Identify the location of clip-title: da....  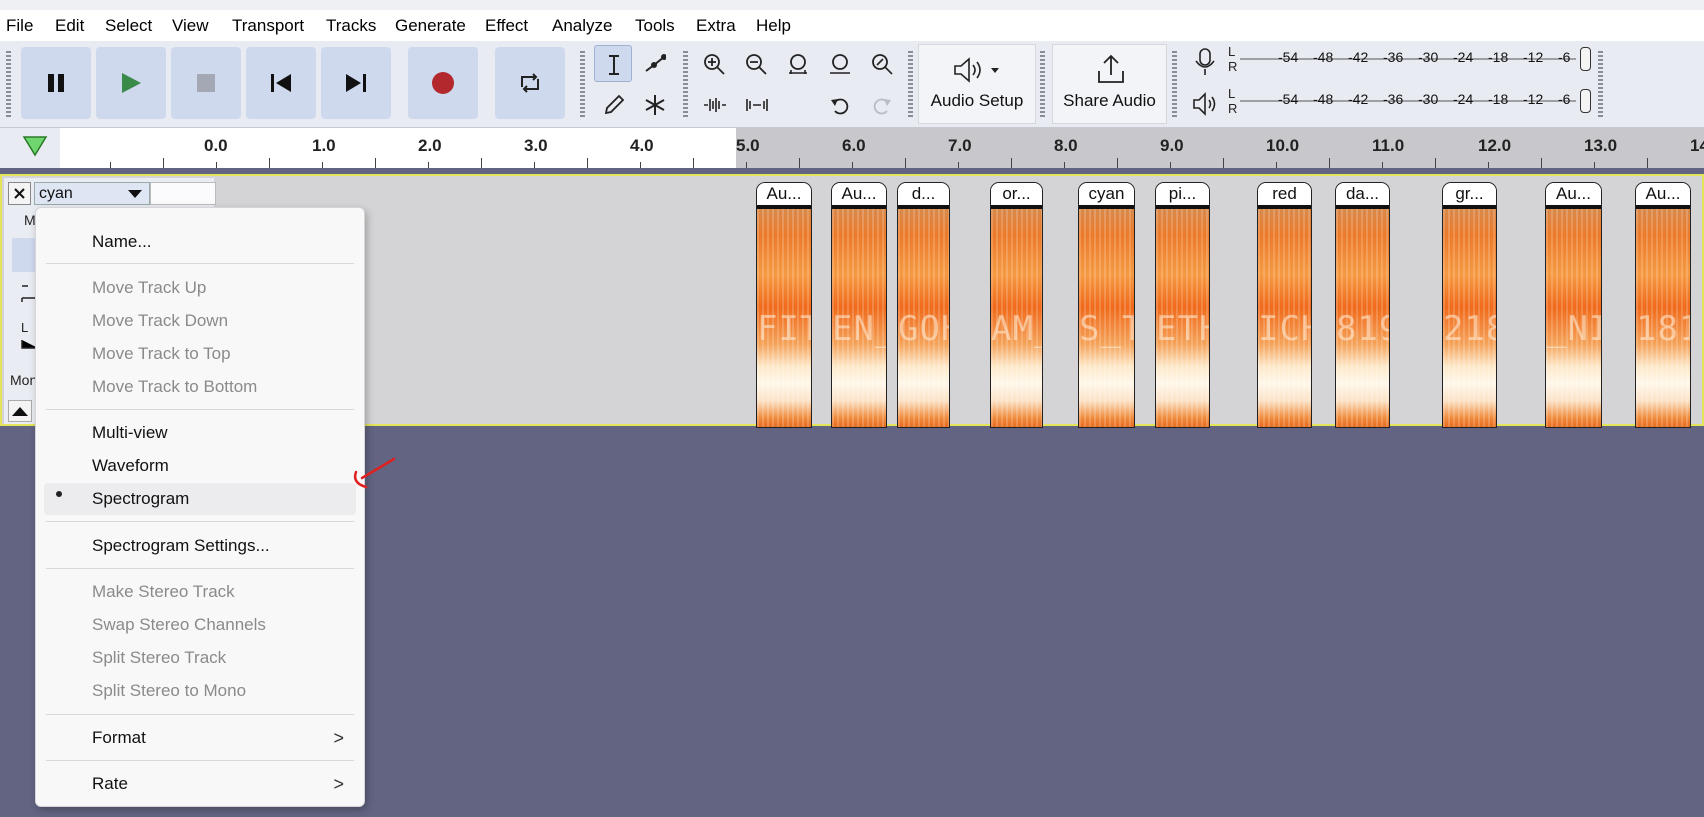
(1362, 195).